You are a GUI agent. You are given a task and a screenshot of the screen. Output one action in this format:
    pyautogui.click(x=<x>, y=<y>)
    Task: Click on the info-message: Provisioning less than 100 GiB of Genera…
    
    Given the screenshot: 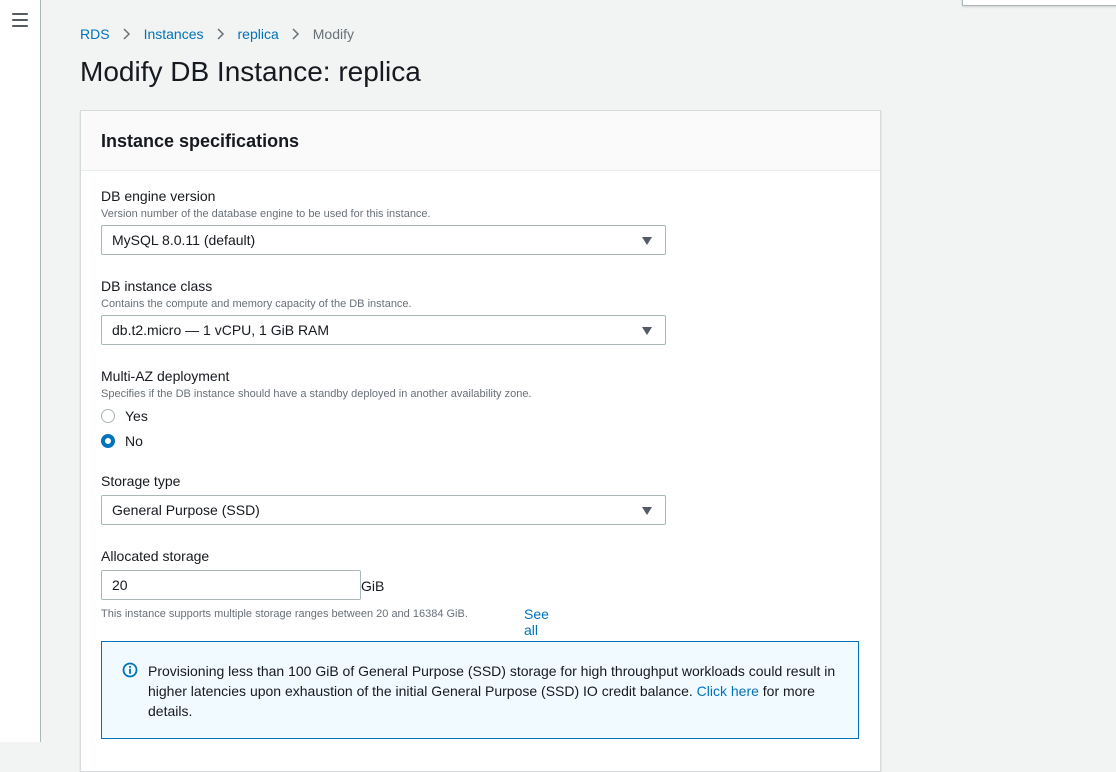 What is the action you would take?
    pyautogui.click(x=498, y=691)
    